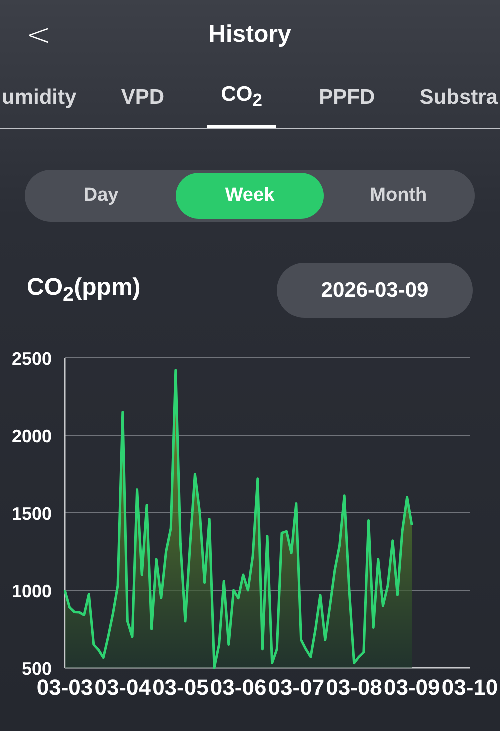  What do you see at coordinates (84, 290) in the screenshot?
I see `metric-title: CO$_{2}$(ppm)` at bounding box center [84, 290].